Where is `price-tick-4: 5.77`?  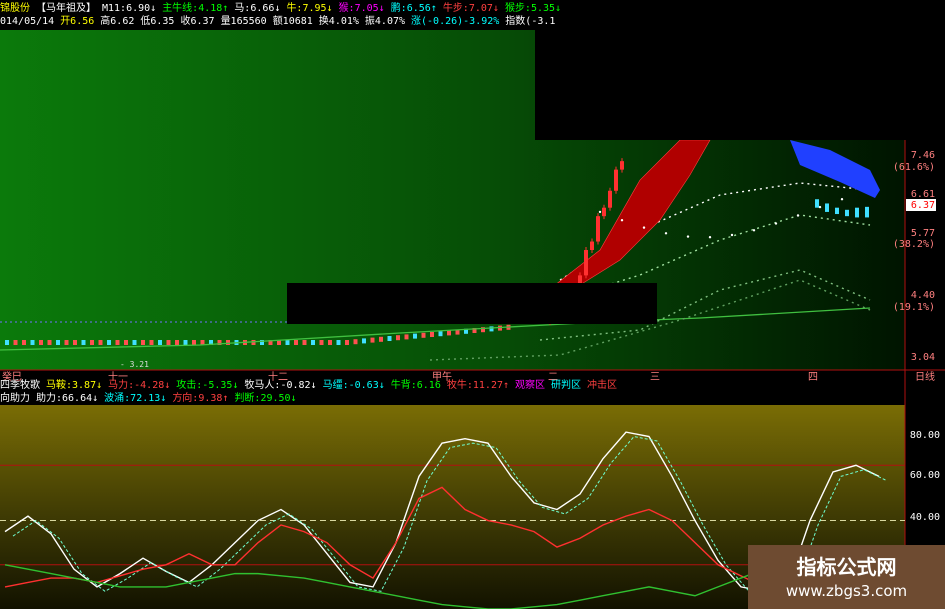
price-tick-4: 5.77 is located at coordinates (923, 233).